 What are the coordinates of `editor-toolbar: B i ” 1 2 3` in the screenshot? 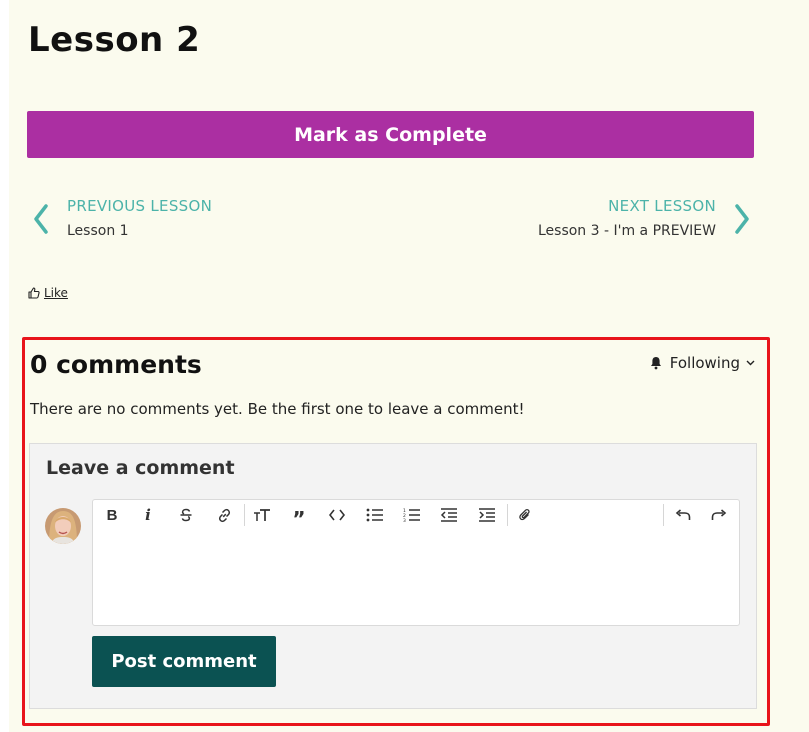 It's located at (416, 515).